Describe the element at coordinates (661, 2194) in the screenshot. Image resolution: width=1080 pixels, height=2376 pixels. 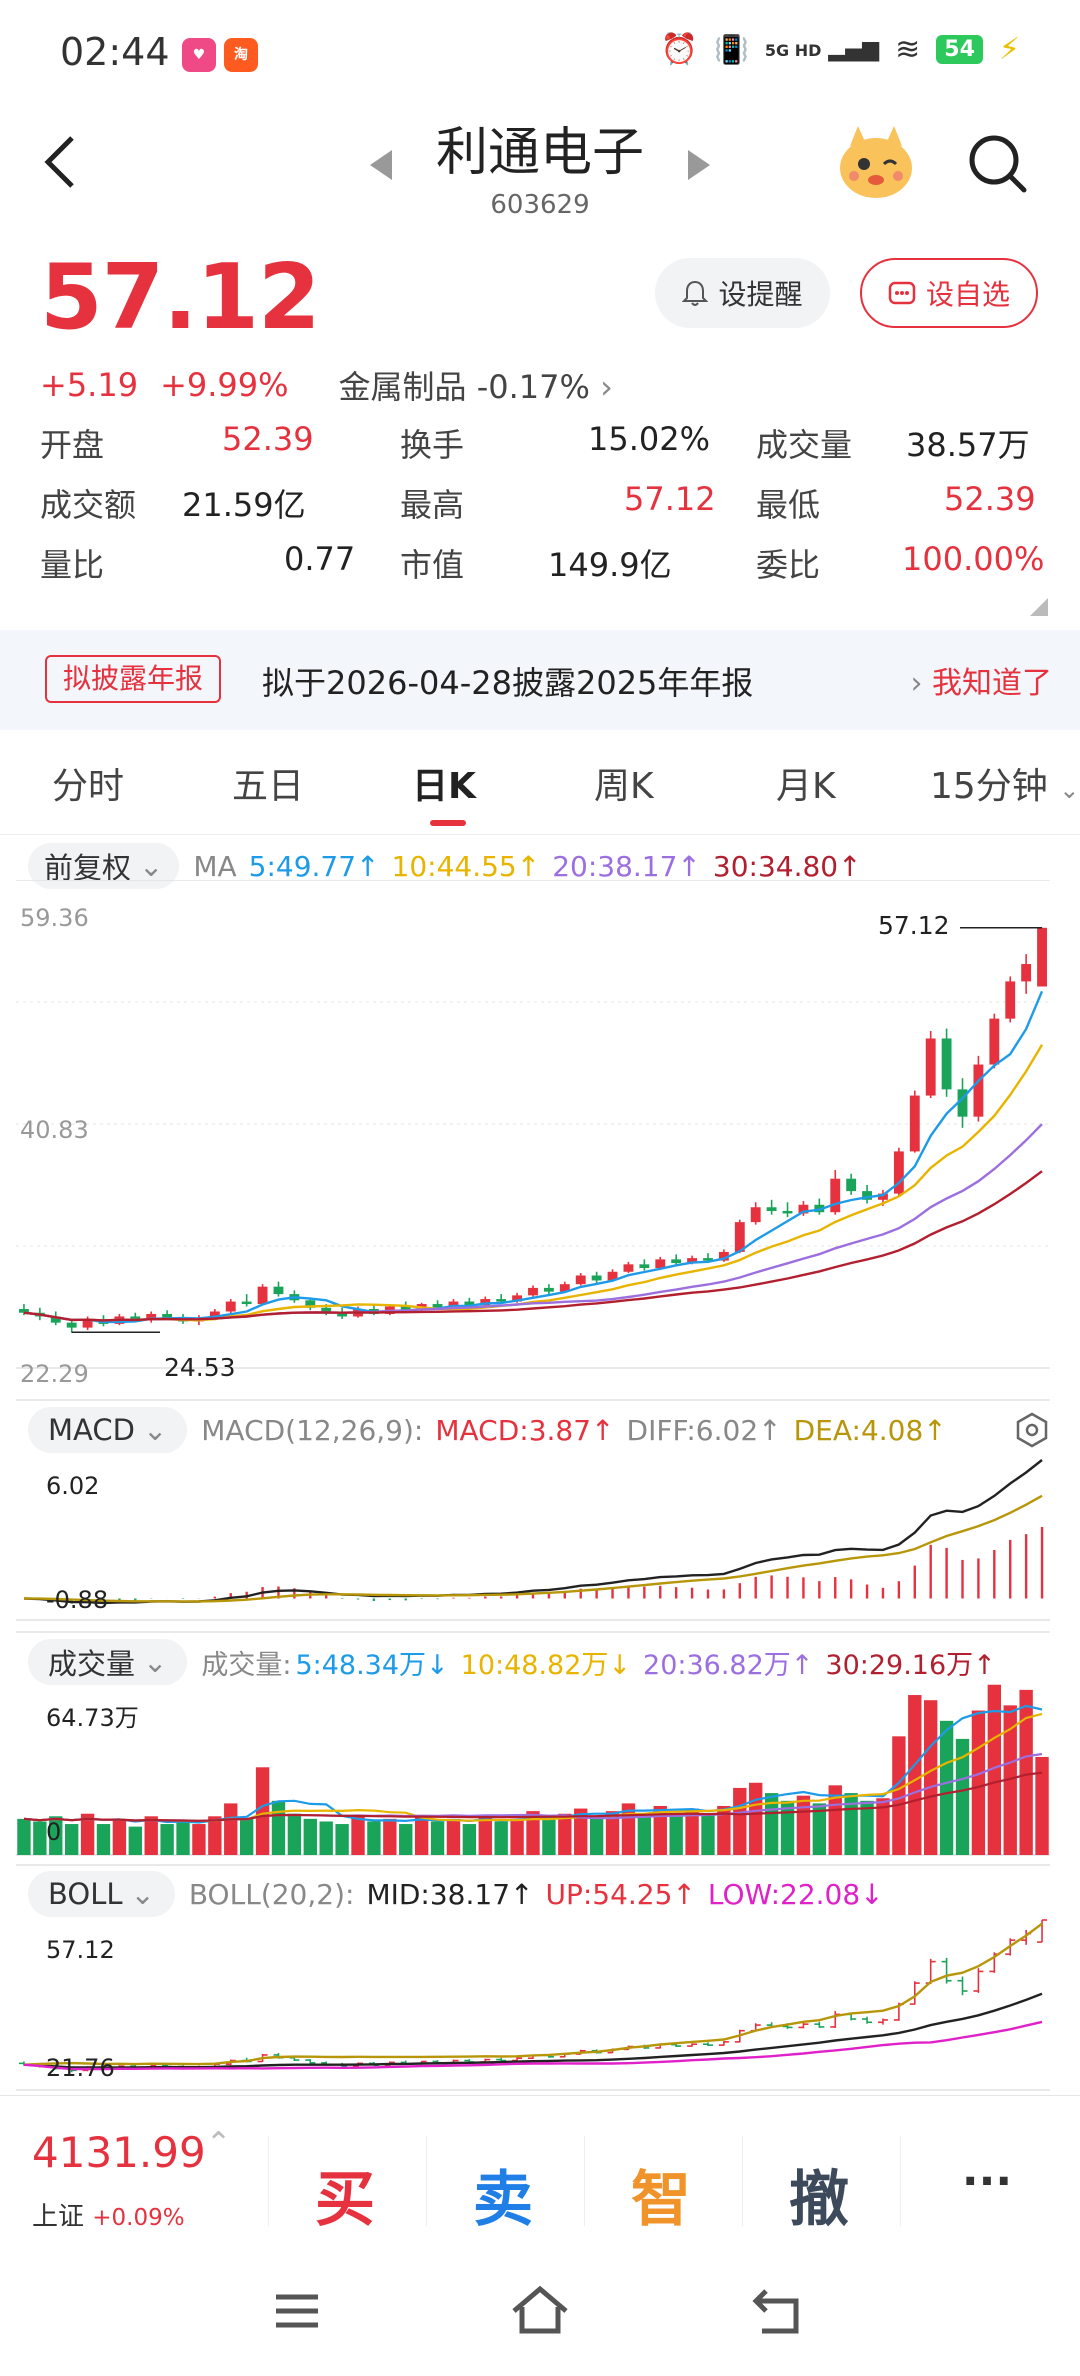
I see `smart-trade-button: 智` at that location.